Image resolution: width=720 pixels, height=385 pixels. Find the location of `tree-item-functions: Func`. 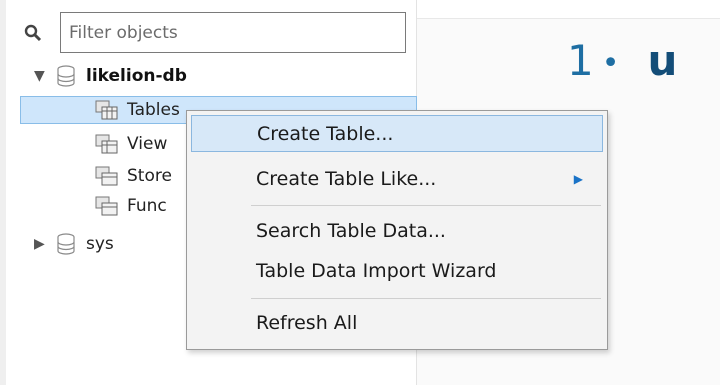

tree-item-functions: Func is located at coordinates (131, 206).